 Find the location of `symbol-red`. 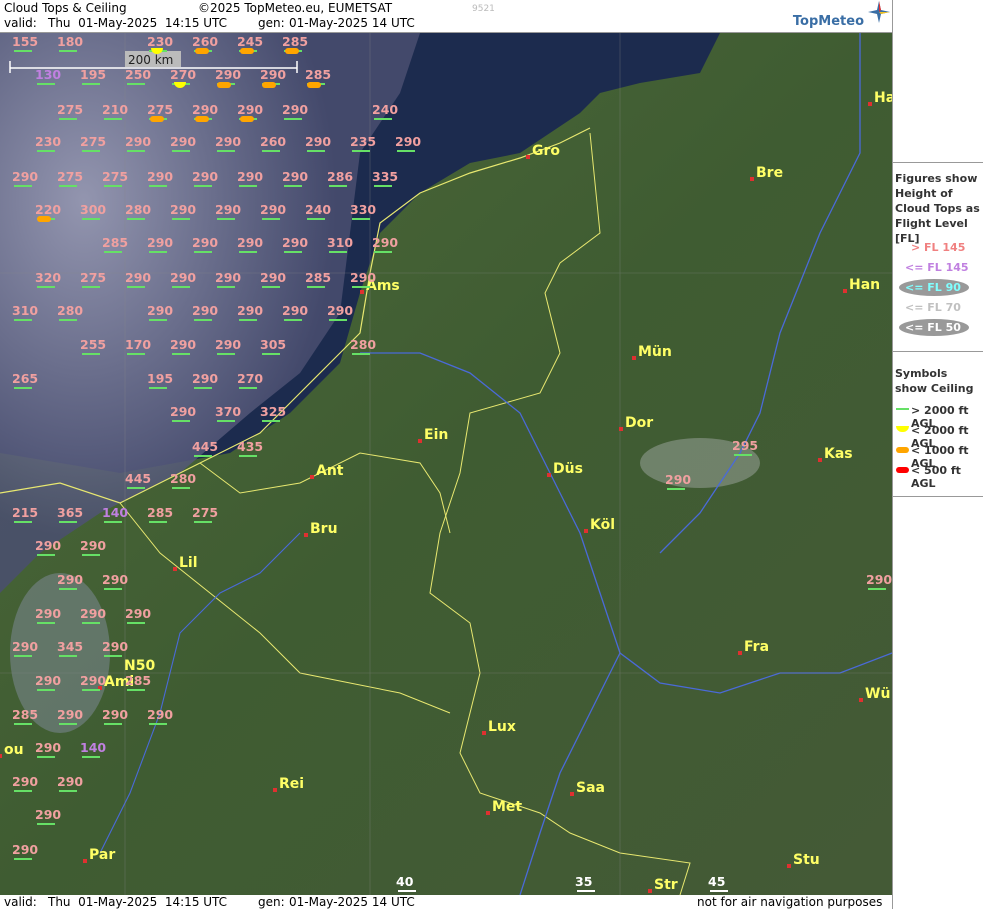

symbol-red is located at coordinates (902, 470).